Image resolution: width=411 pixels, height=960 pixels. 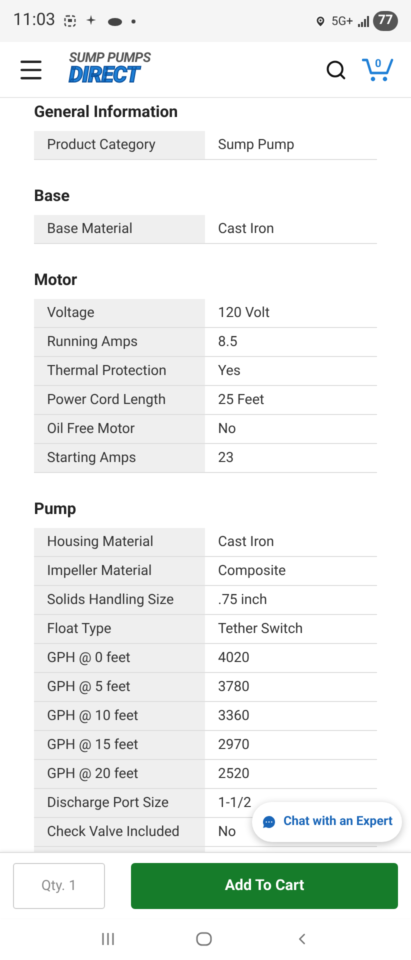 I want to click on spec-value: 8.5, so click(x=228, y=342).